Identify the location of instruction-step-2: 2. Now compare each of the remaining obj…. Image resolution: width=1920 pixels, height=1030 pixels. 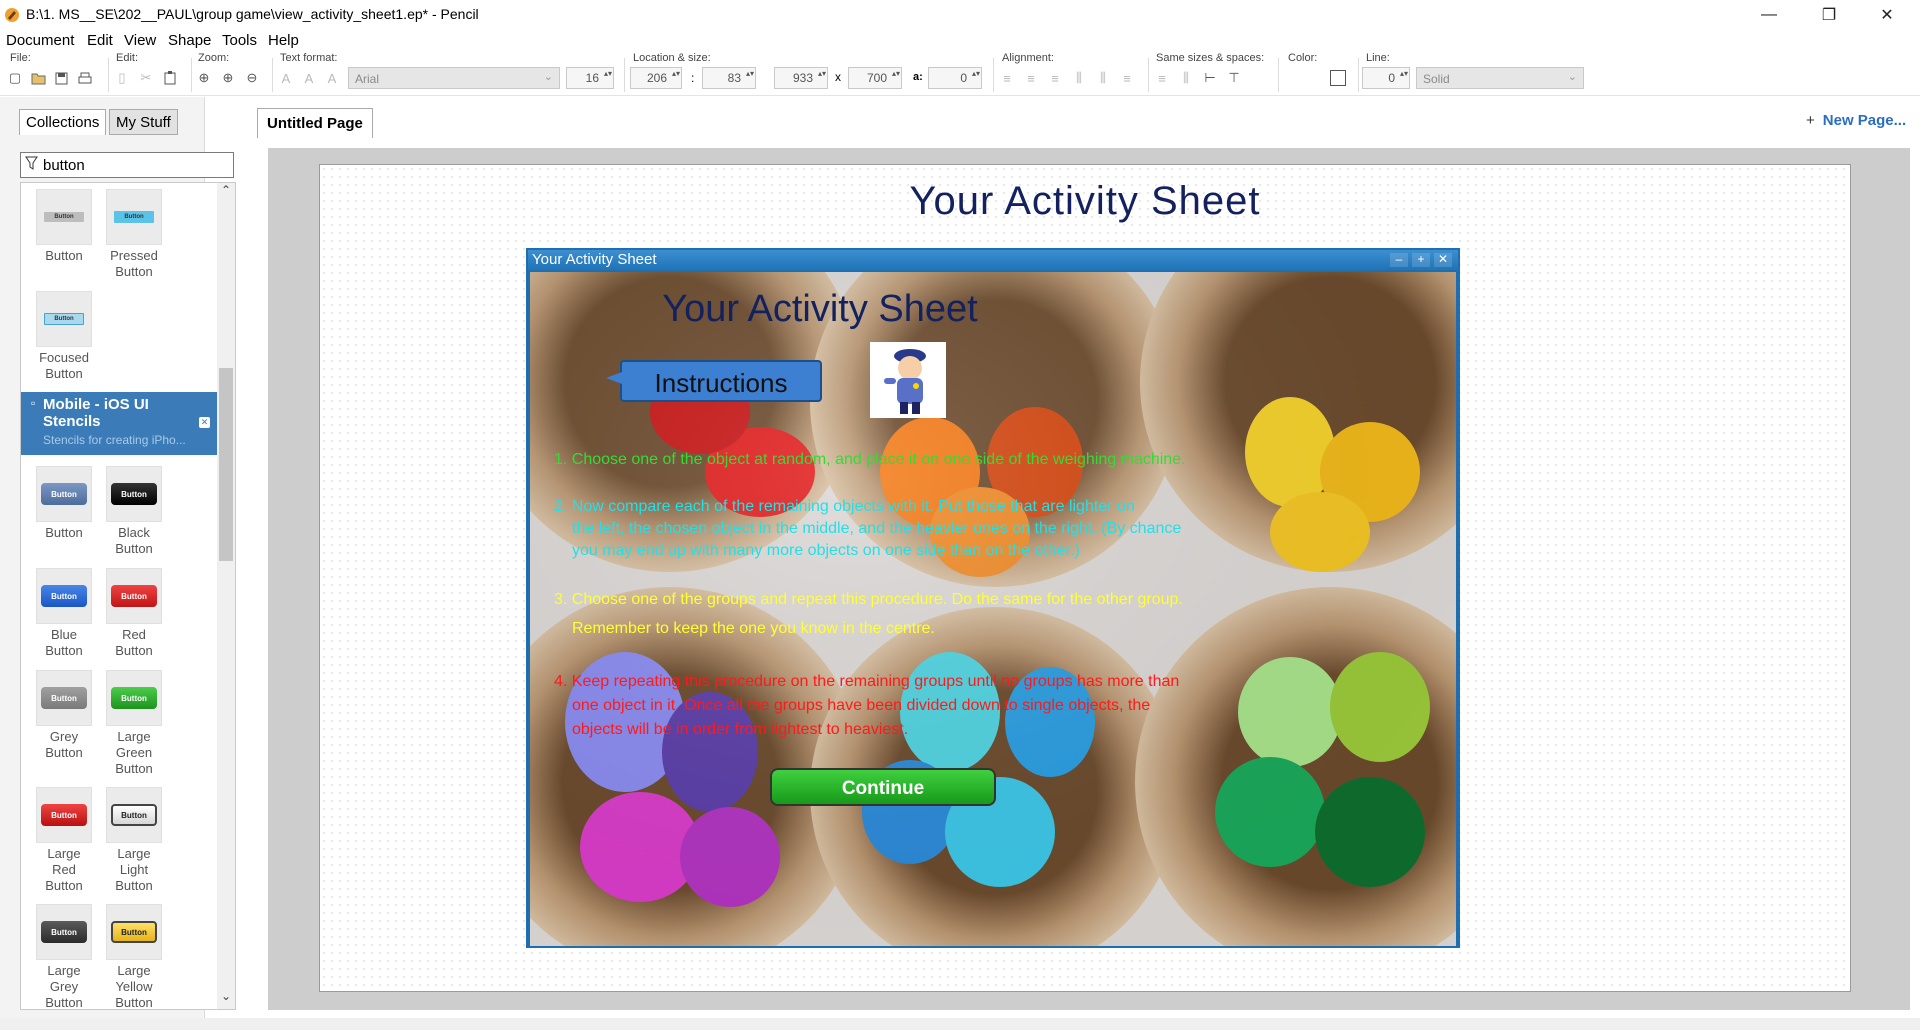
(867, 529).